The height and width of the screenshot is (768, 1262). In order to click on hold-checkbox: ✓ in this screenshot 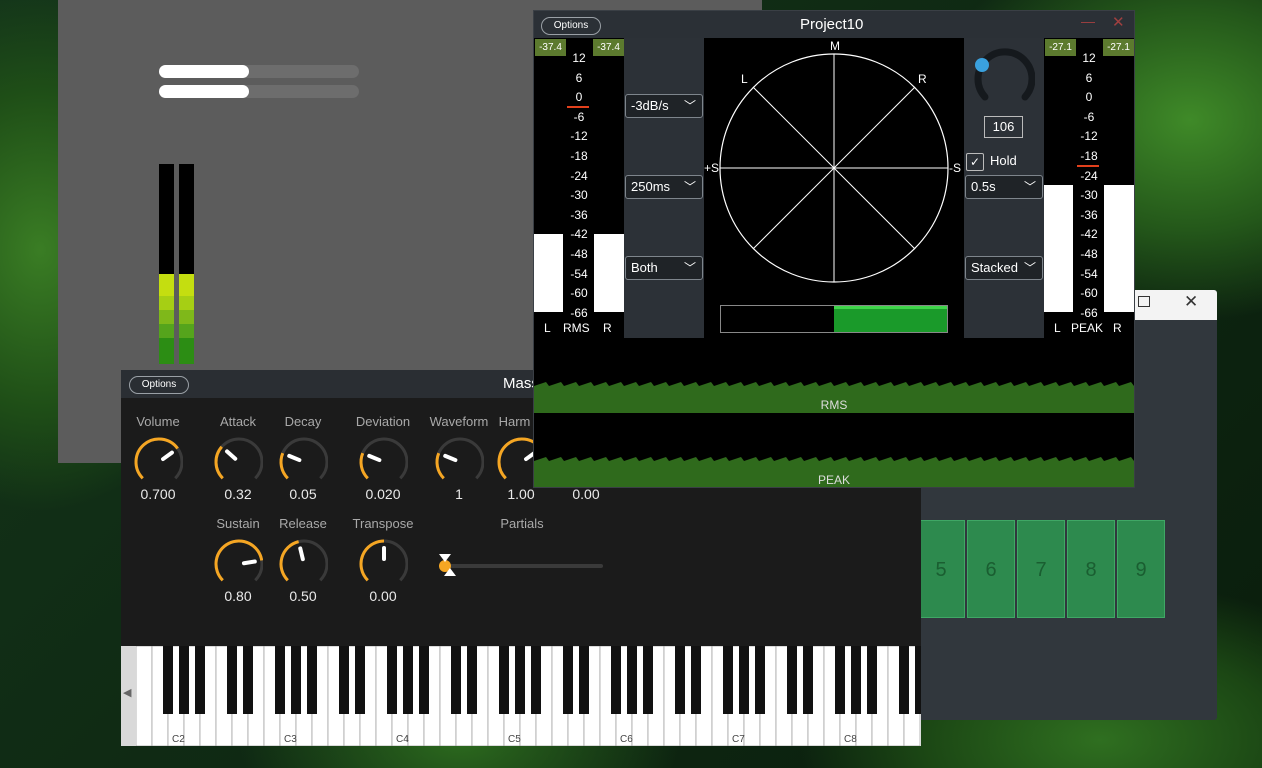, I will do `click(975, 162)`.